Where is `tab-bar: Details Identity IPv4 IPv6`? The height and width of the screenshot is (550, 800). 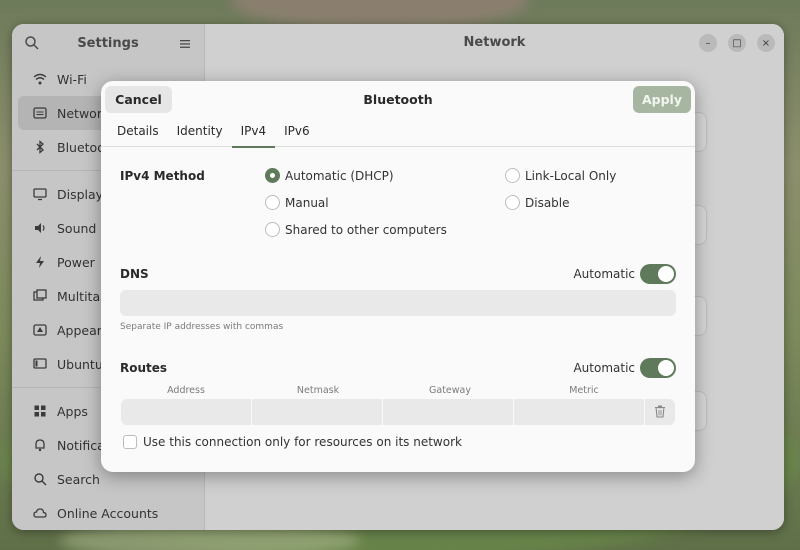 tab-bar: Details Identity IPv4 IPv6 is located at coordinates (398, 133).